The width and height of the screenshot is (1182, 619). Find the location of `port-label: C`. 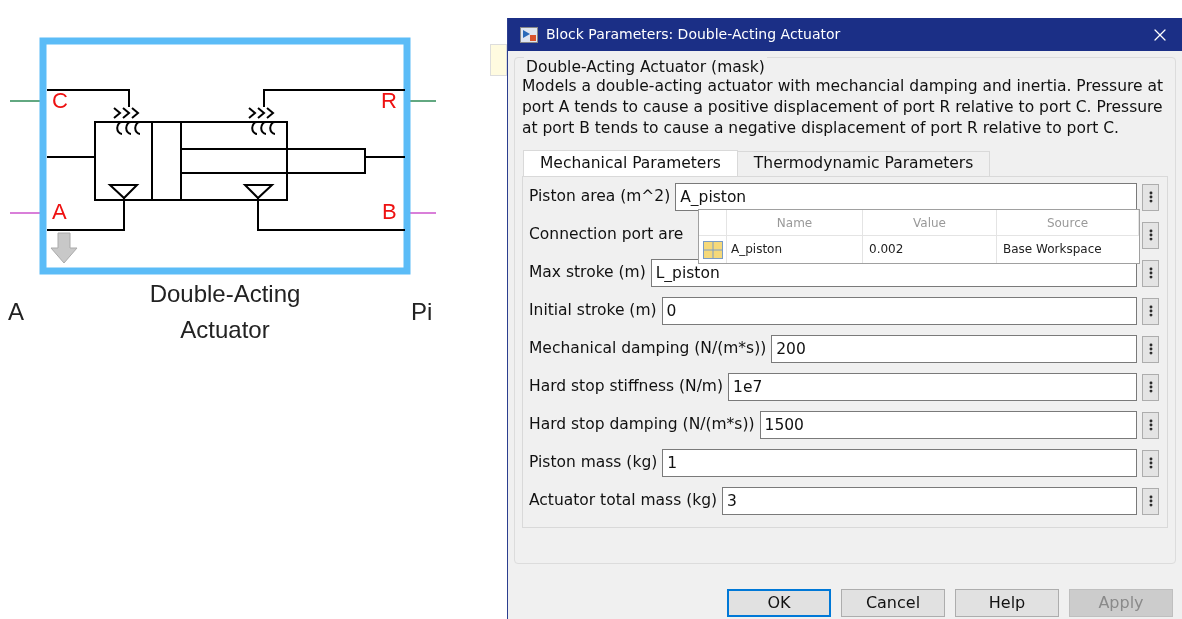

port-label: C is located at coordinates (60, 101).